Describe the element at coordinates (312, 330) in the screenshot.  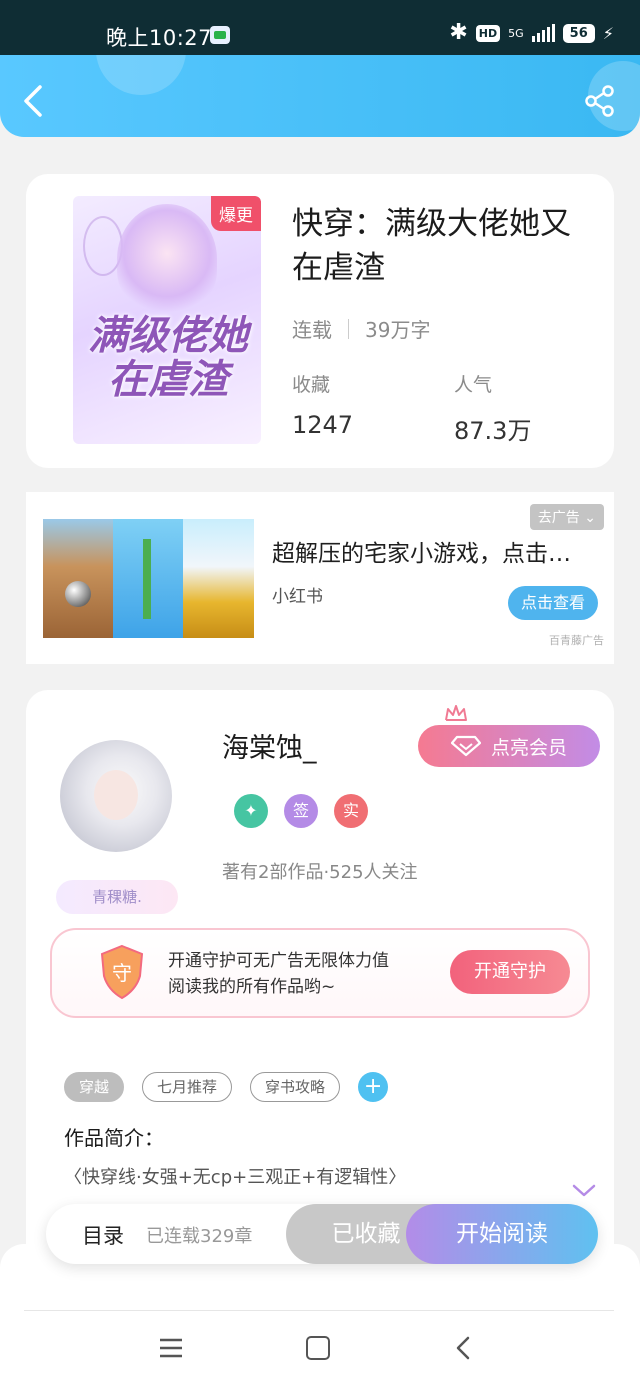
I see `serial-status: 连载` at that location.